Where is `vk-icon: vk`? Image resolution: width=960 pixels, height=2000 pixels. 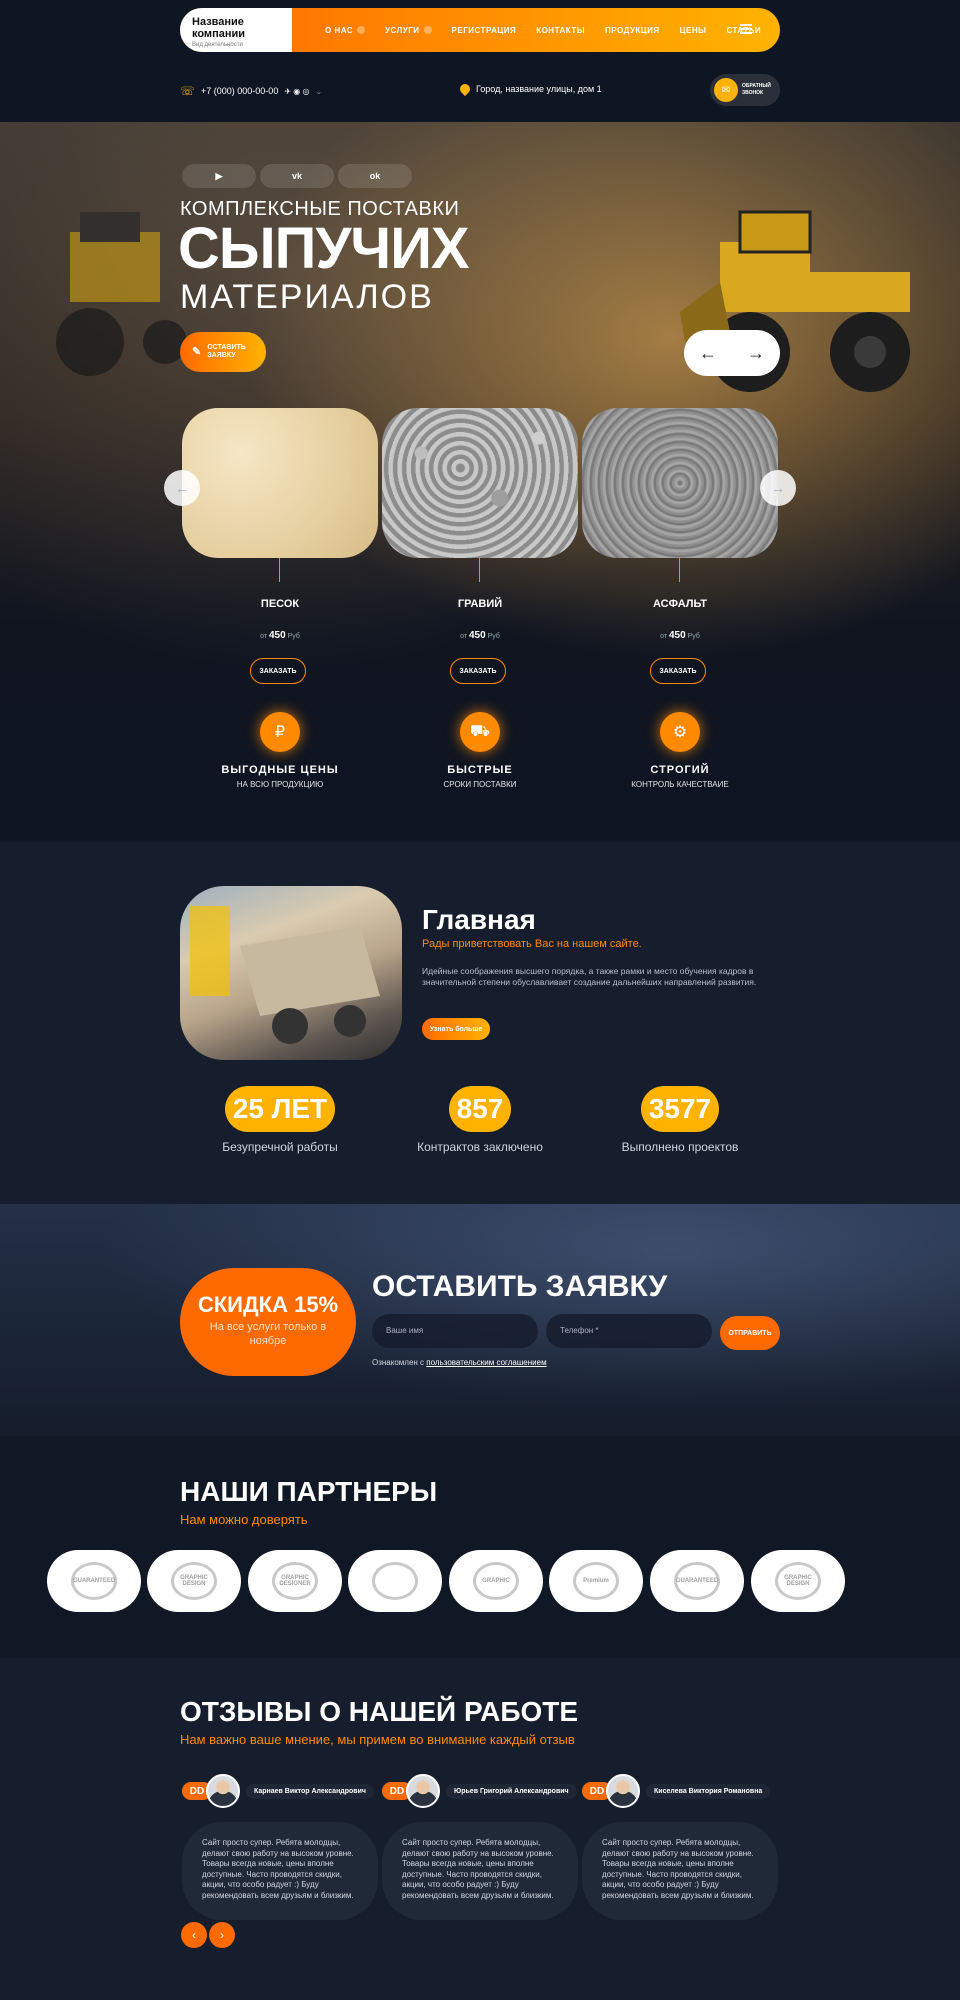
vk-icon: vk is located at coordinates (296, 176).